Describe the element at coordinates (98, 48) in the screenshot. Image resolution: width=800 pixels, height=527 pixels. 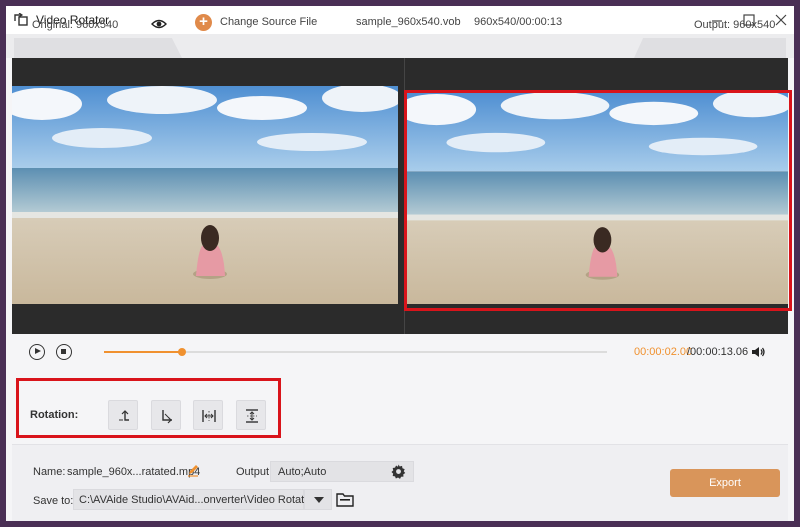
I see `original-tab` at that location.